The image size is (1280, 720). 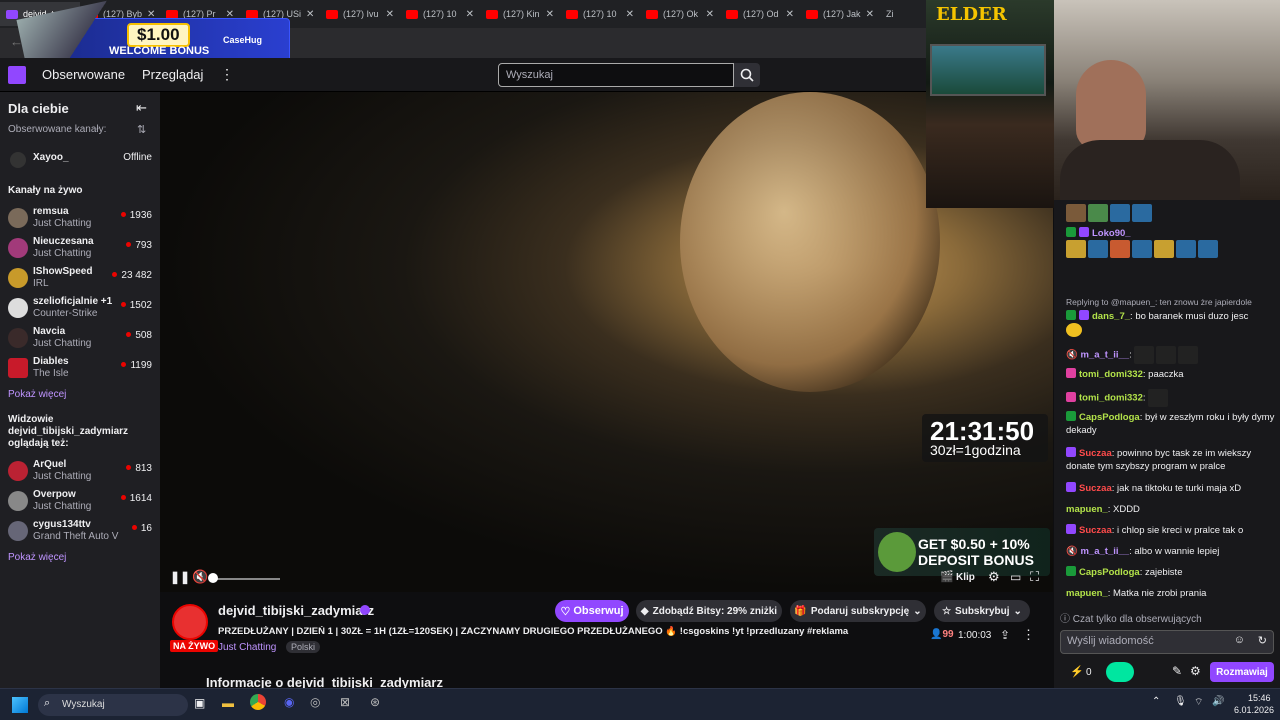 I want to click on xbox-icon: ⊠, so click(x=345, y=702).